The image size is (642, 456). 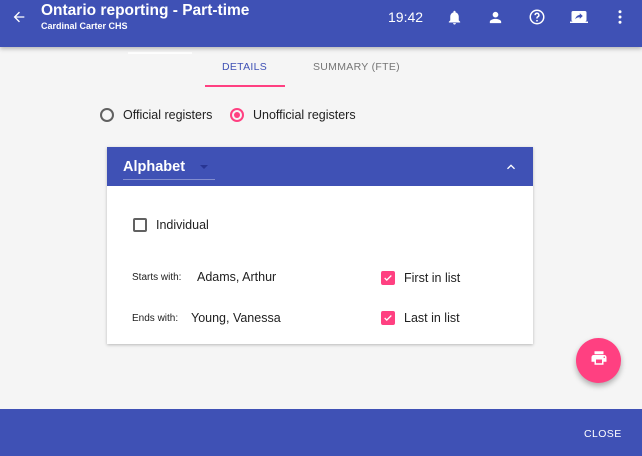 I want to click on screen-share-icon, so click(x=579, y=17).